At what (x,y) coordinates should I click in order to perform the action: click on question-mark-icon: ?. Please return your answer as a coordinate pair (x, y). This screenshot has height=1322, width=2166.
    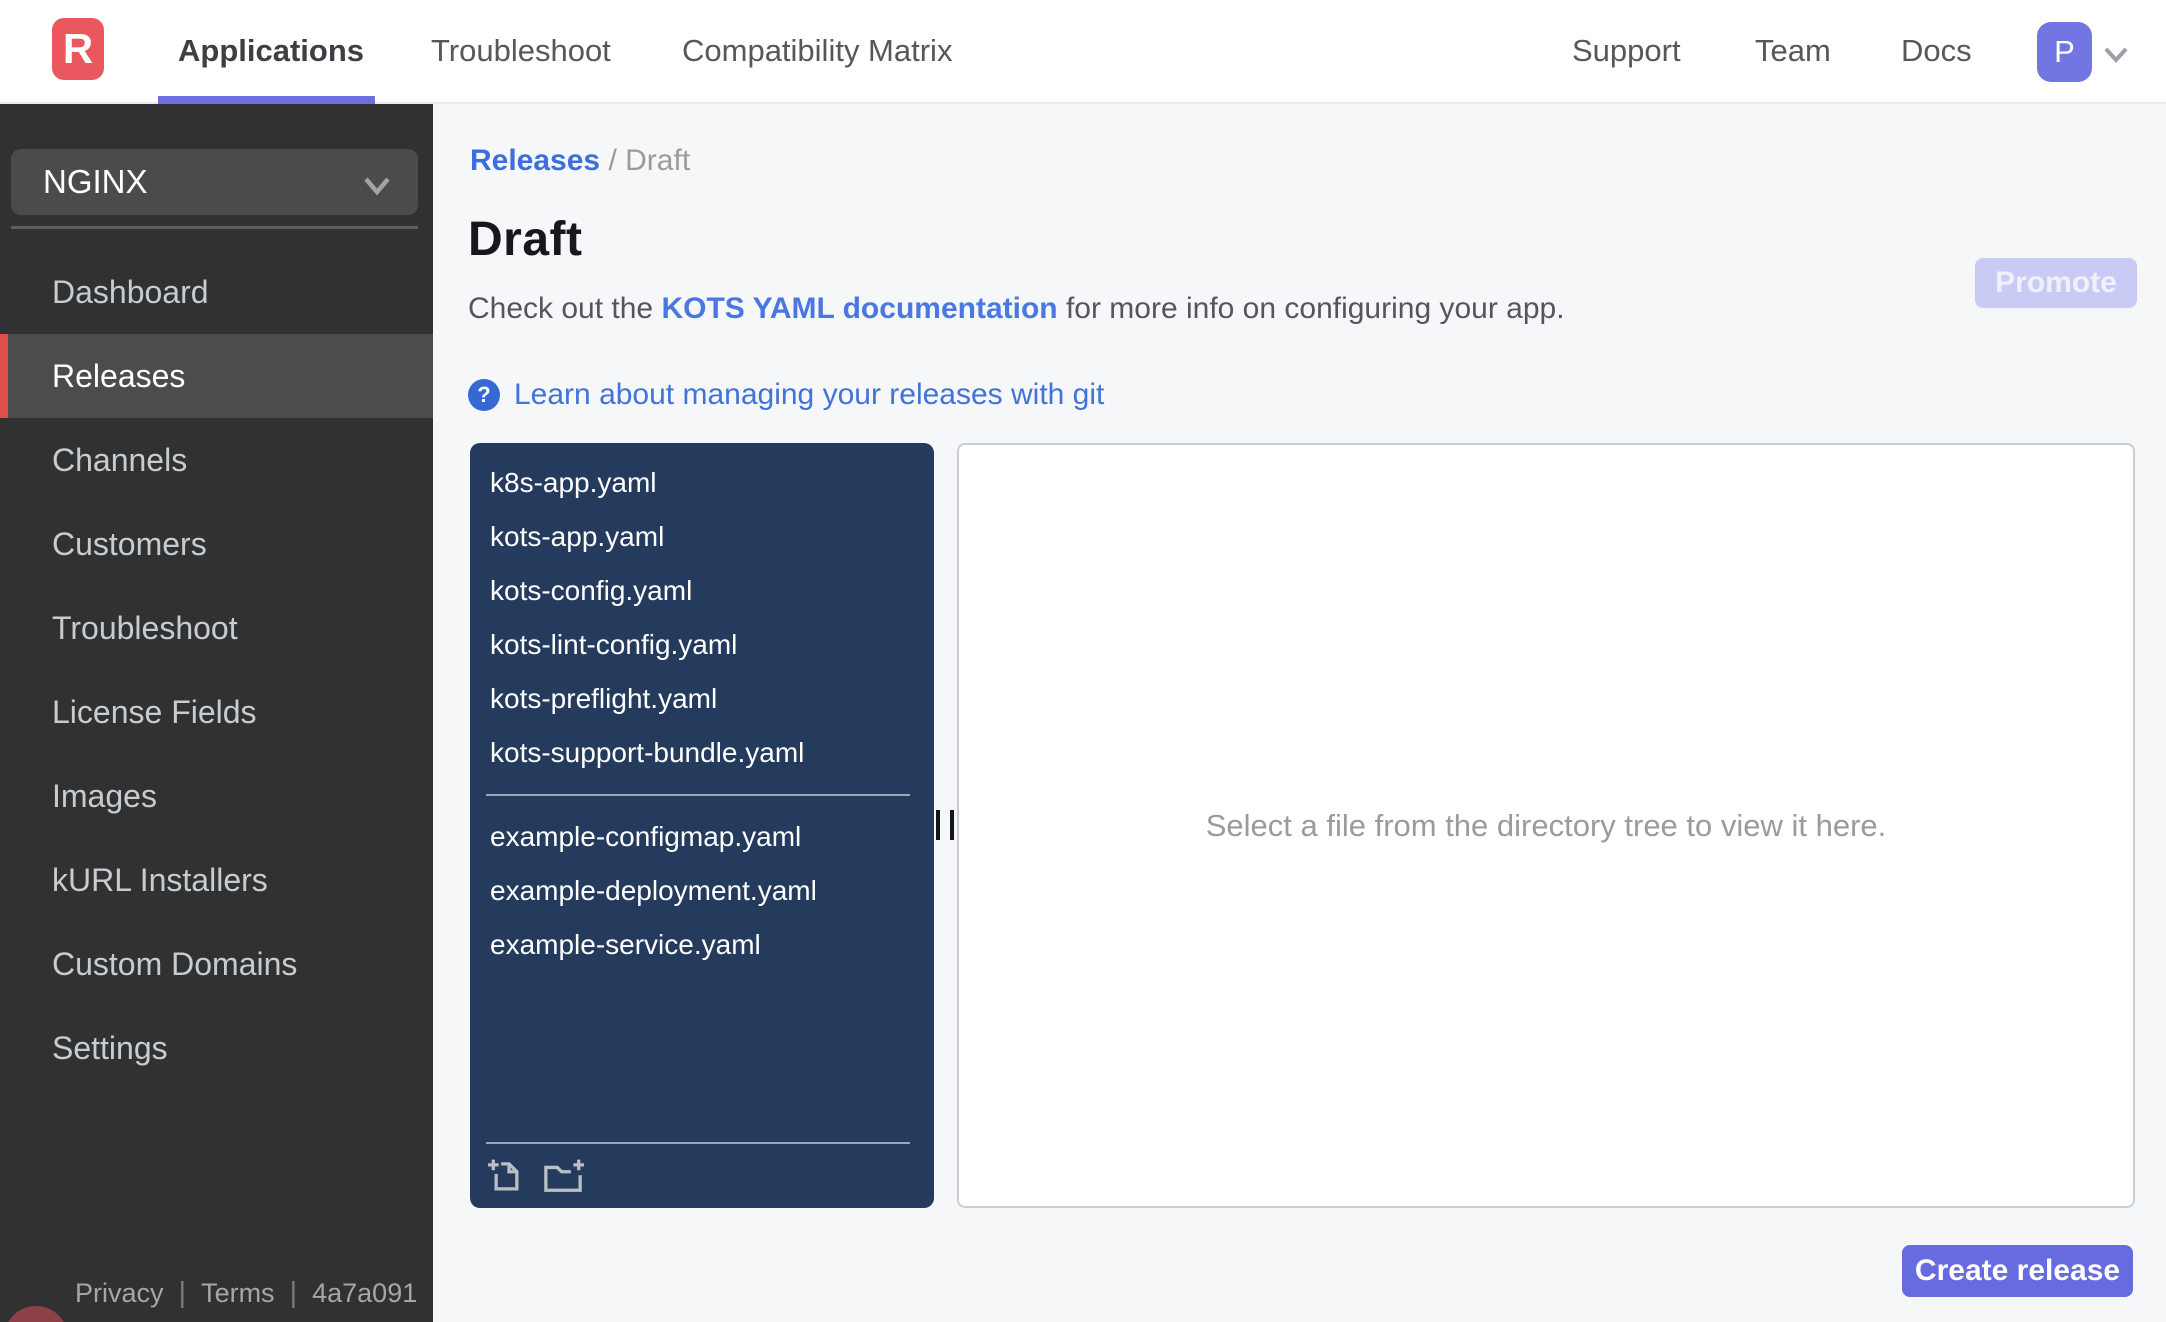
    Looking at the image, I should click on (484, 395).